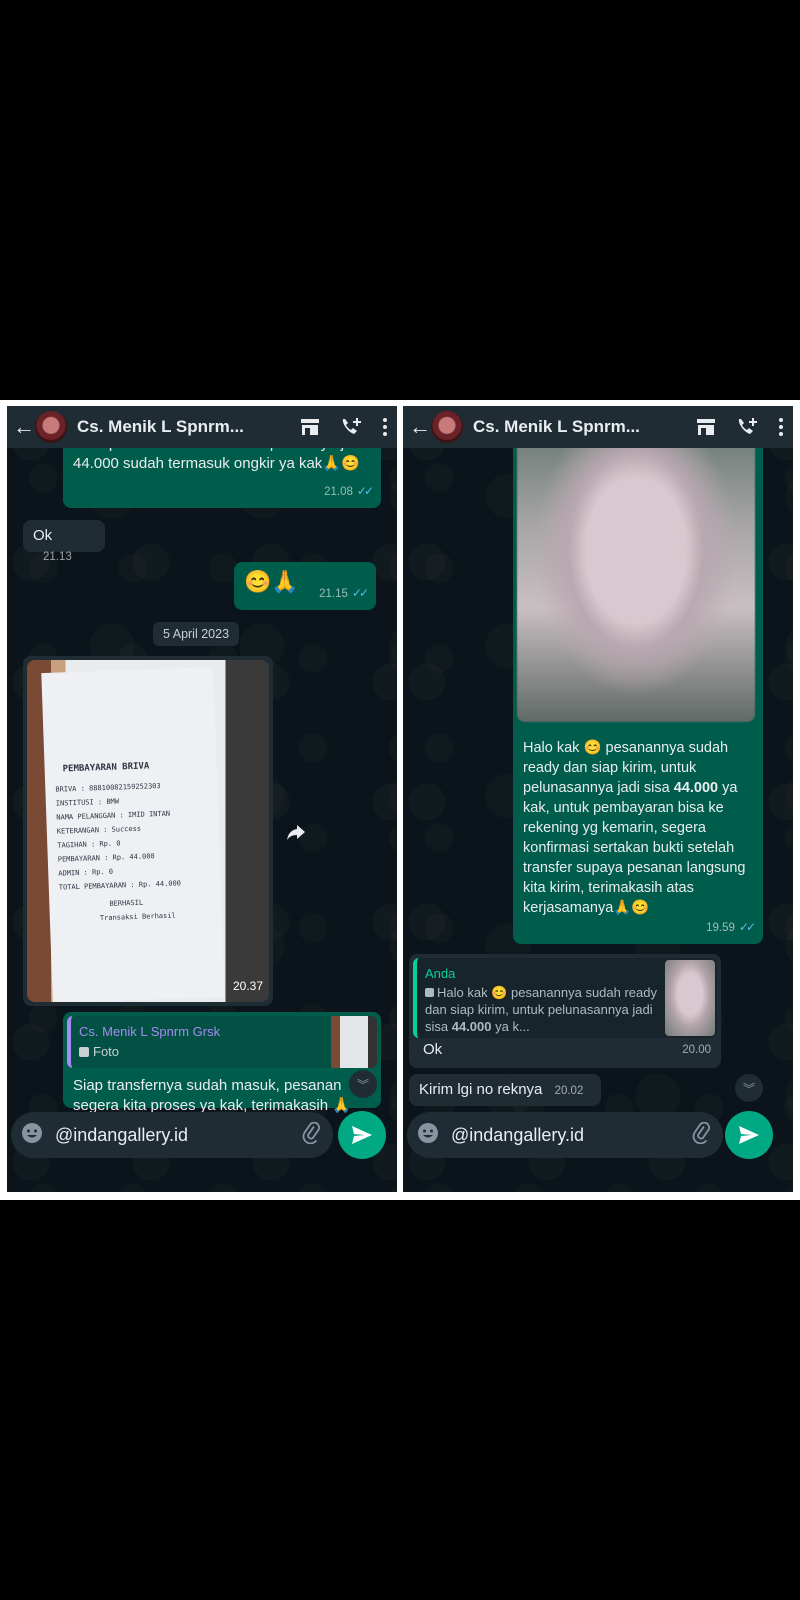 This screenshot has width=800, height=1600. I want to click on incoming-message-kirim: Kirim lgi no reknya 20.02, so click(505, 1090).